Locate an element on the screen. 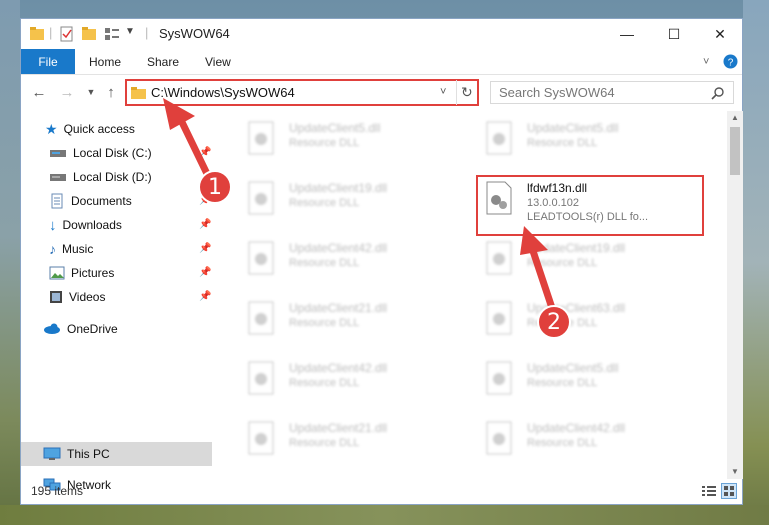 The width and height of the screenshot is (769, 525). callout-2: 2 is located at coordinates (554, 322).